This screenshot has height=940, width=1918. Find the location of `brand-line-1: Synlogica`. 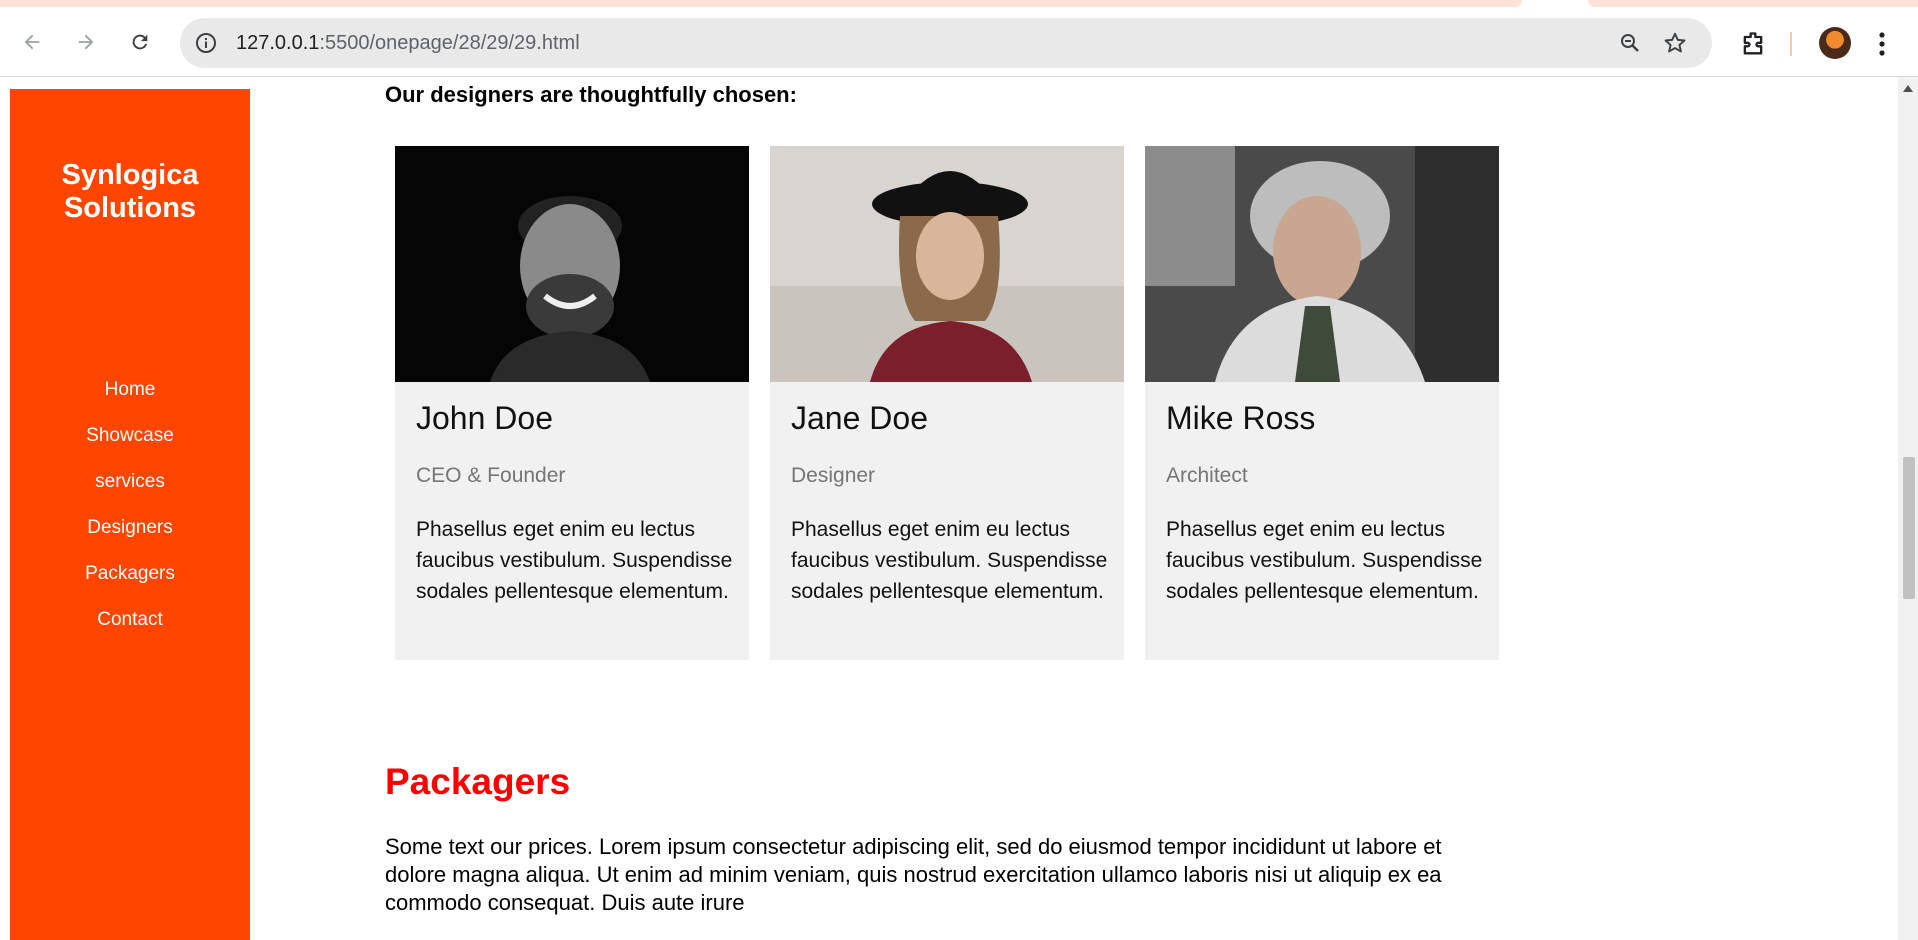

brand-line-1: Synlogica is located at coordinates (130, 175).